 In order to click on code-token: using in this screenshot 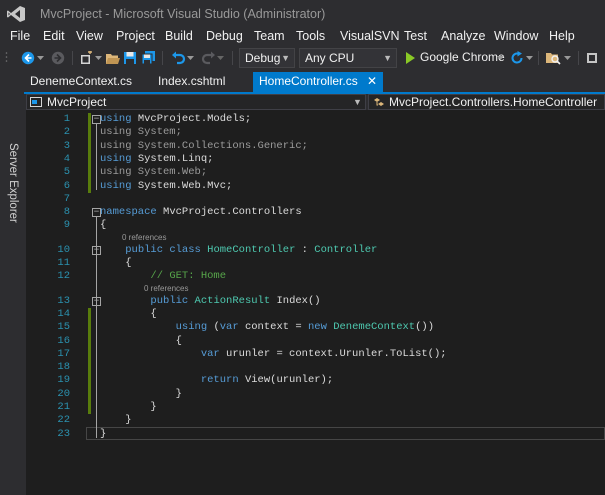, I will do `click(191, 327)`.